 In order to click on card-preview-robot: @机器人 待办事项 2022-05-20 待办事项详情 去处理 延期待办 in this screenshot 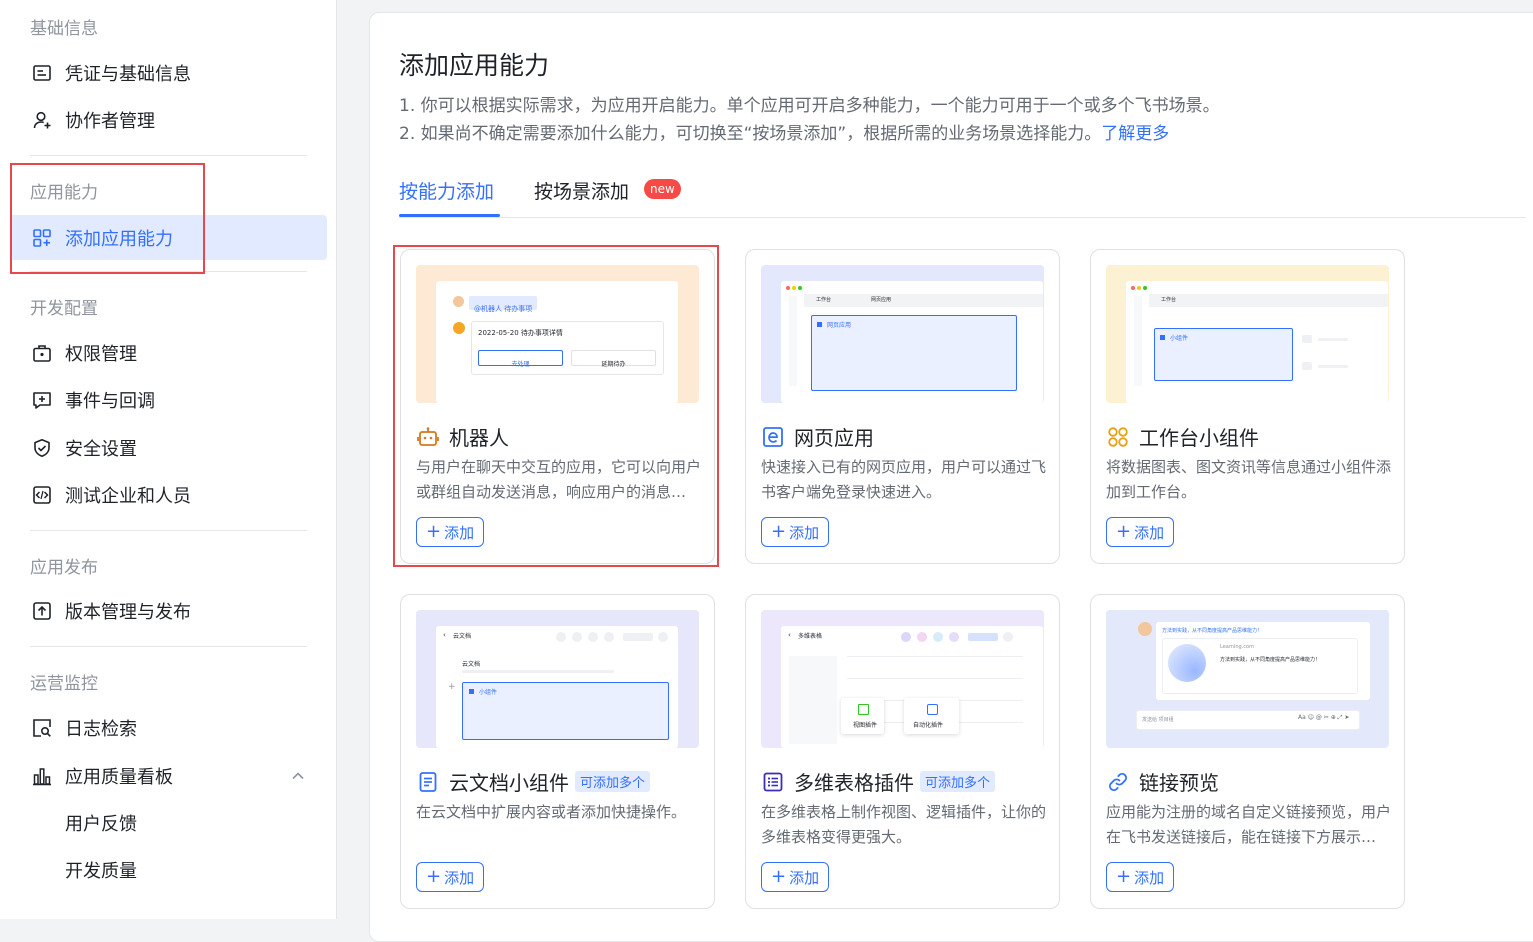, I will do `click(557, 334)`.